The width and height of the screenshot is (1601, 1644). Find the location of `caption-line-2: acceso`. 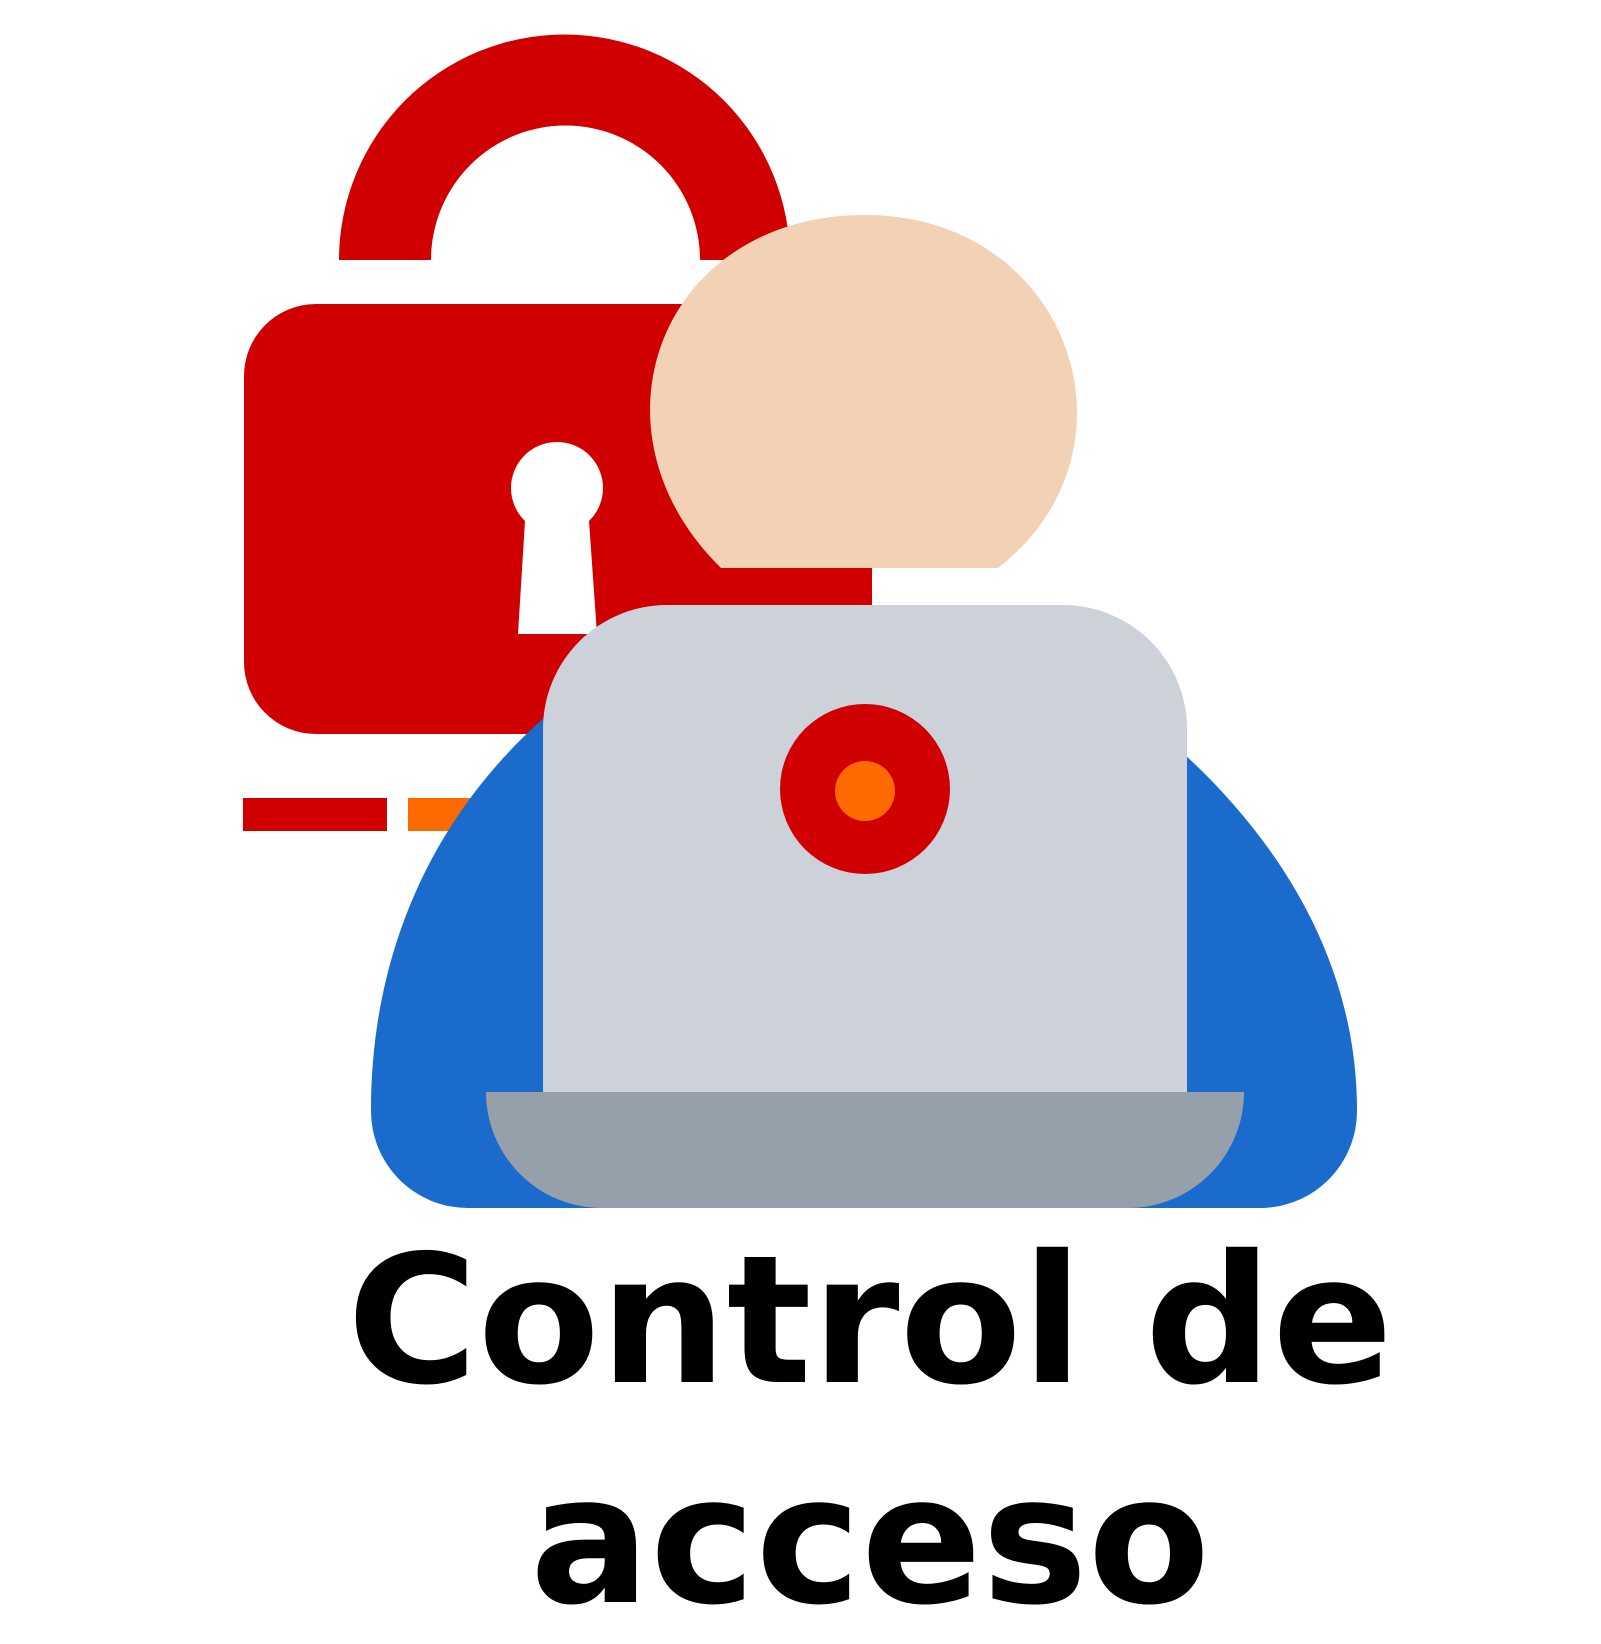

caption-line-2: acceso is located at coordinates (870, 1540).